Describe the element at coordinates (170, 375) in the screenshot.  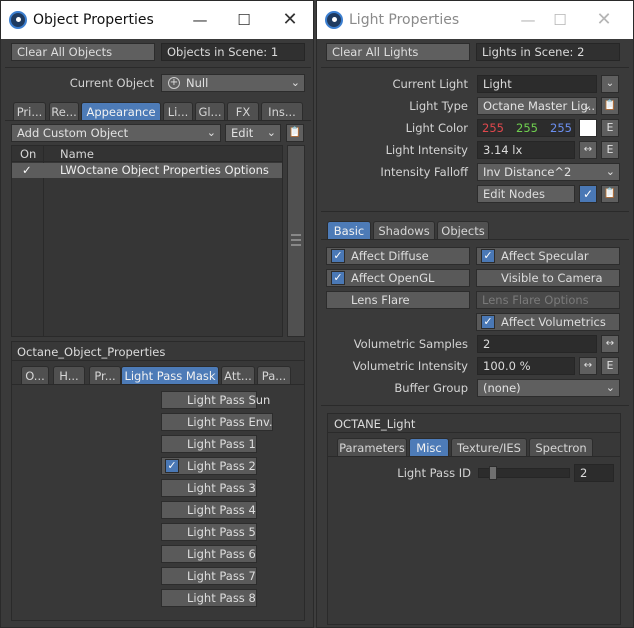
I see `subtab-light-pass-mask: Light Pass Mask` at that location.